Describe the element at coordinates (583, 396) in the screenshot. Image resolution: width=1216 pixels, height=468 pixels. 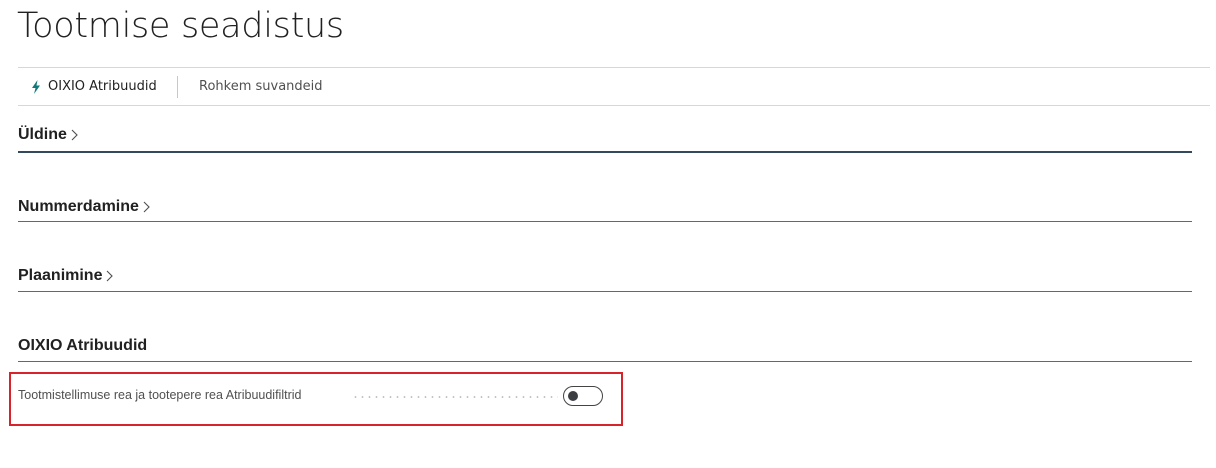
I see `atribuudifiltrid-toggle` at that location.